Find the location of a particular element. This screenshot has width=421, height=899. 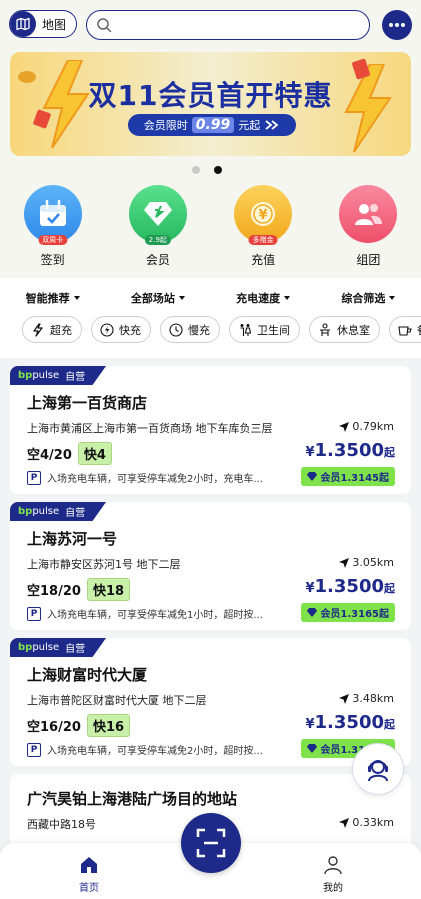

chip-slow-charge: 慢充 is located at coordinates (190, 329).